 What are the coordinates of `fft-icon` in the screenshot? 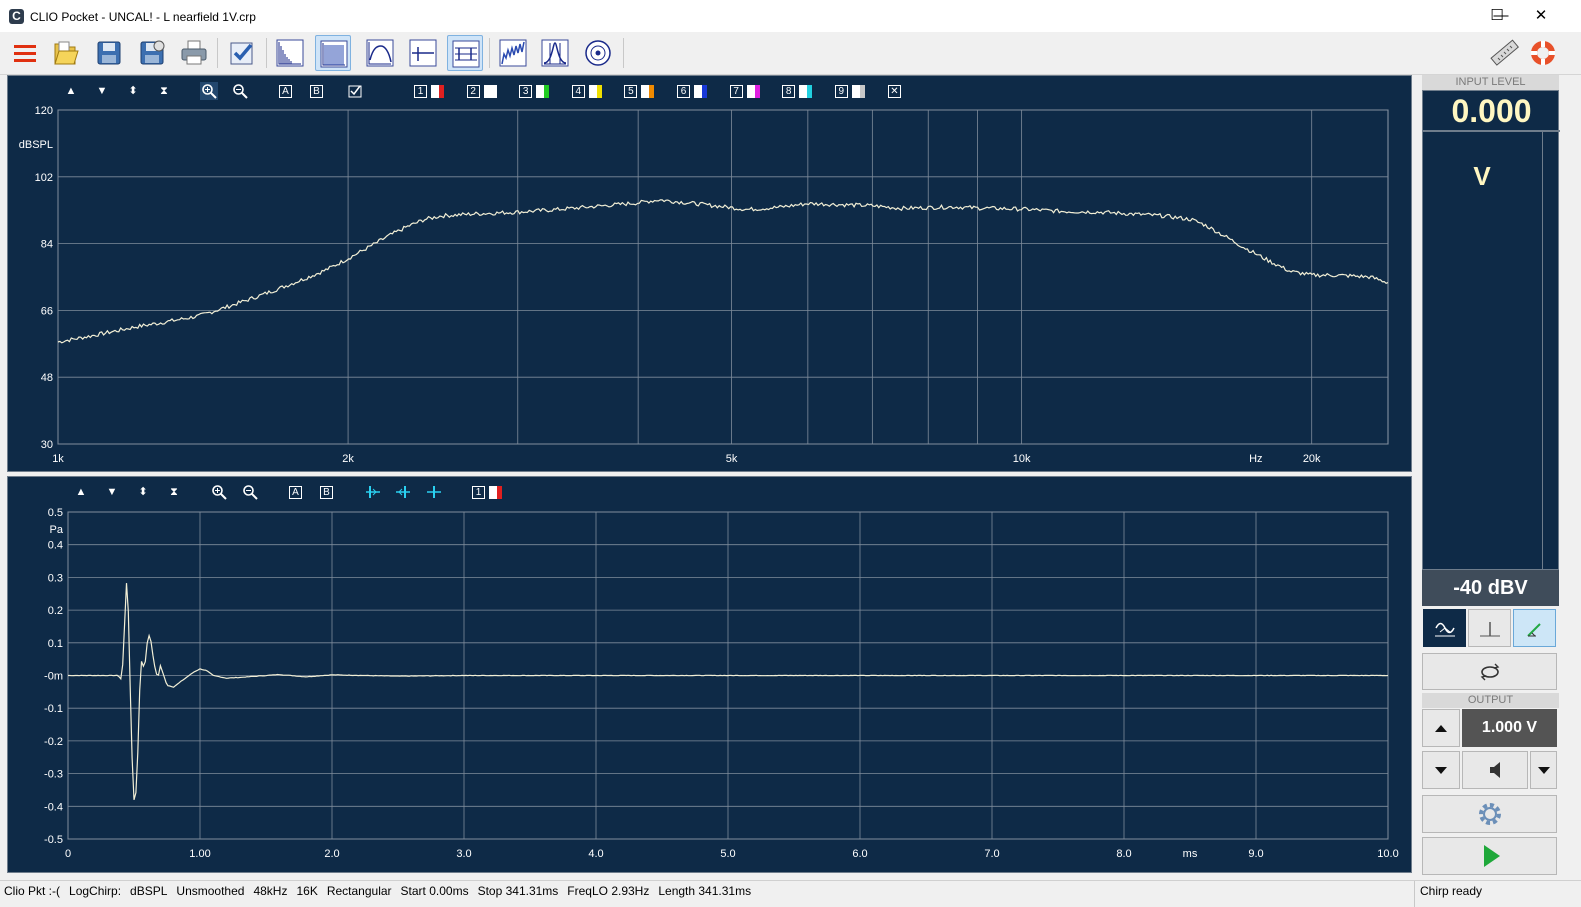 It's located at (290, 53).